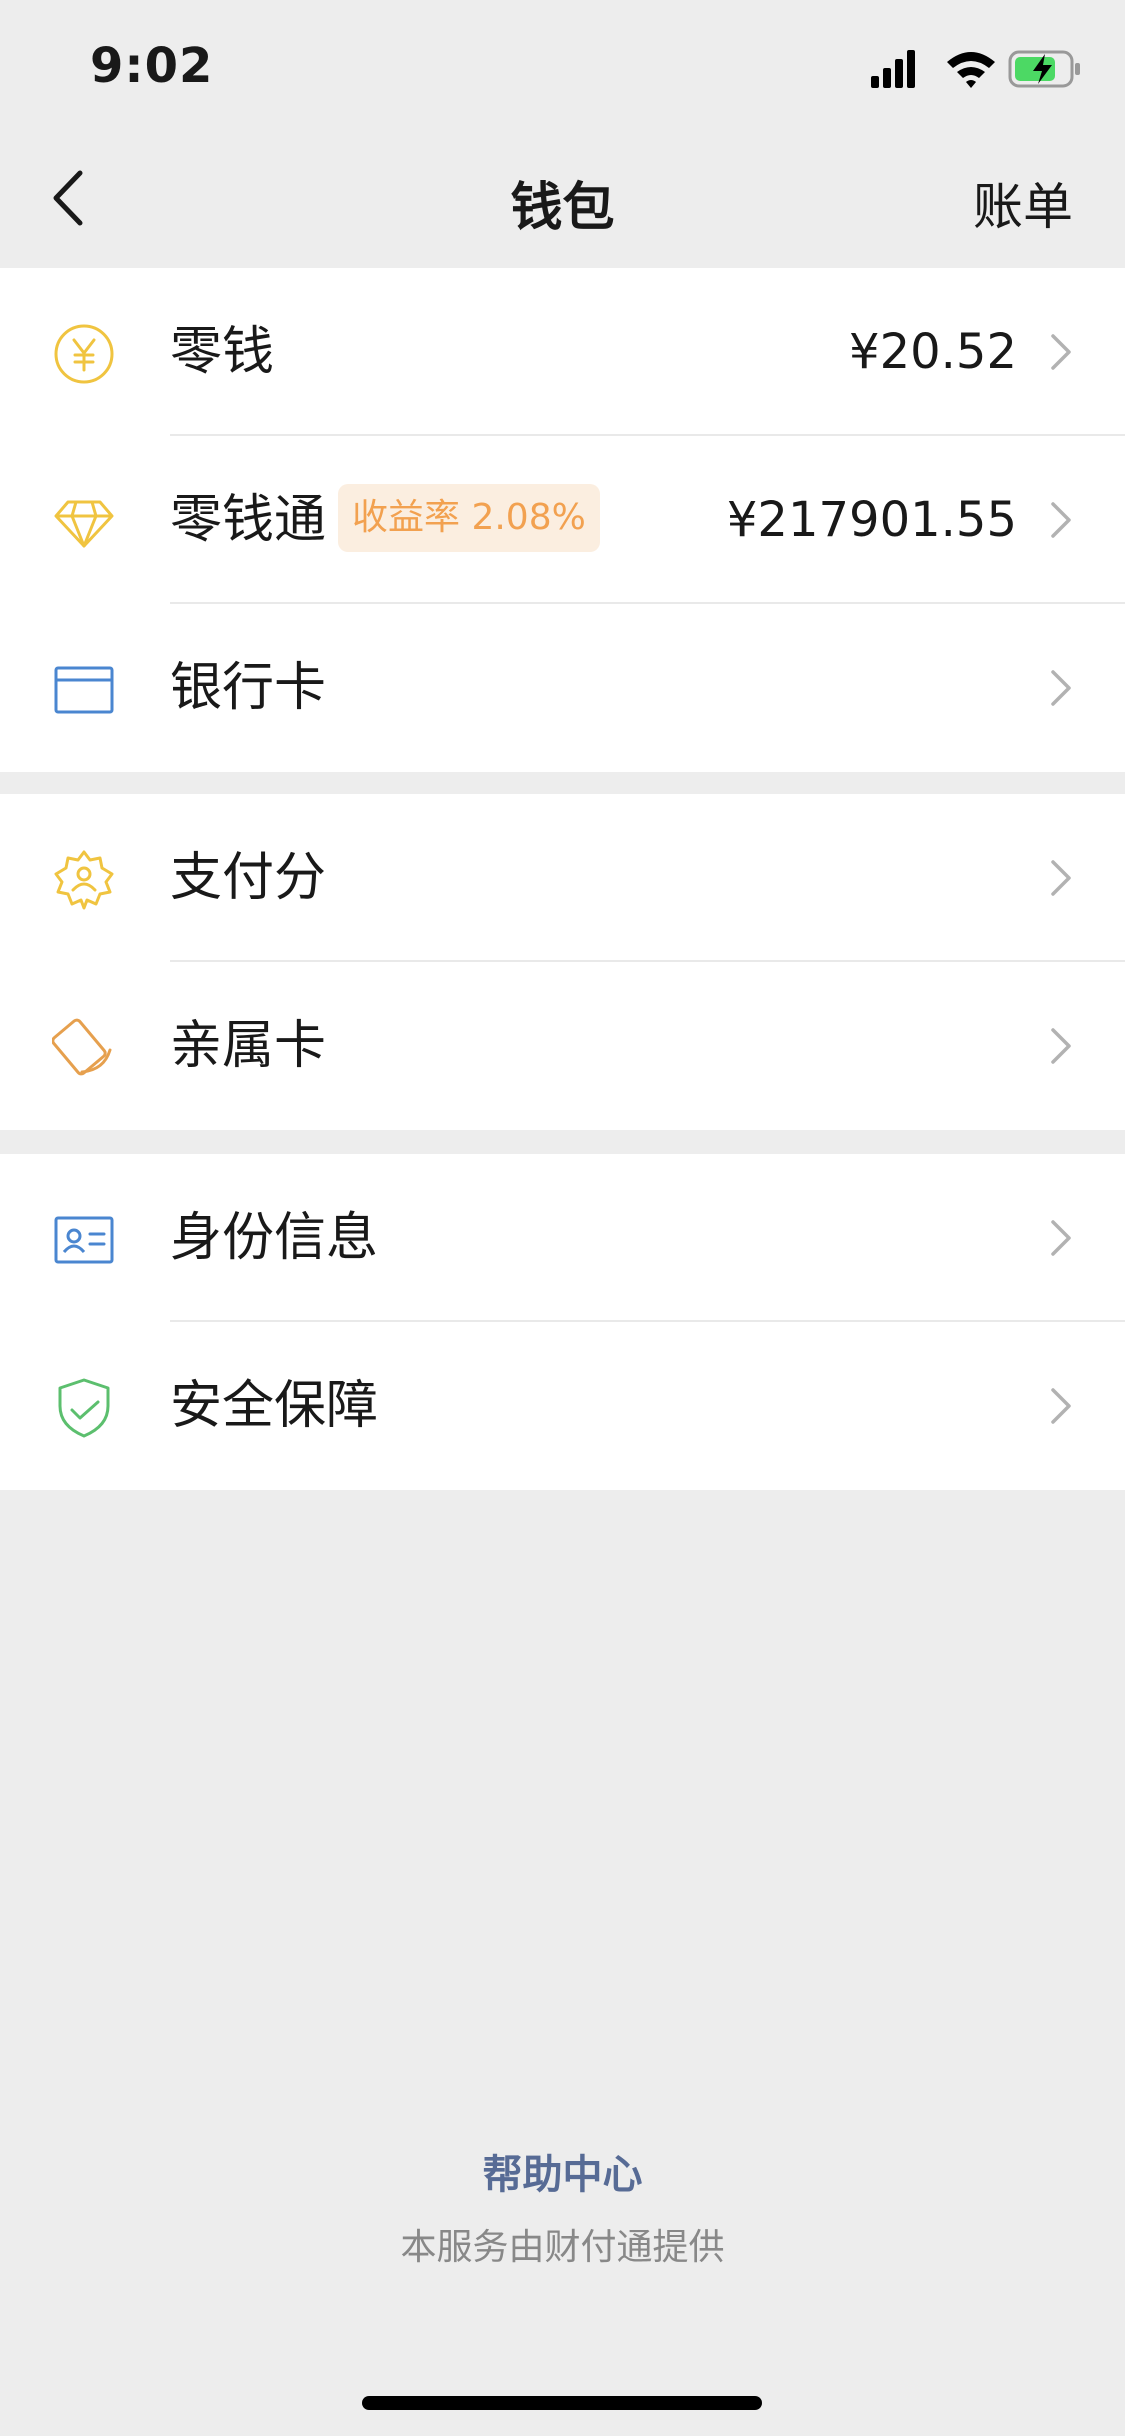 The width and height of the screenshot is (1125, 2436). What do you see at coordinates (562, 1406) in the screenshot?
I see `list-item-security: 安全保障` at bounding box center [562, 1406].